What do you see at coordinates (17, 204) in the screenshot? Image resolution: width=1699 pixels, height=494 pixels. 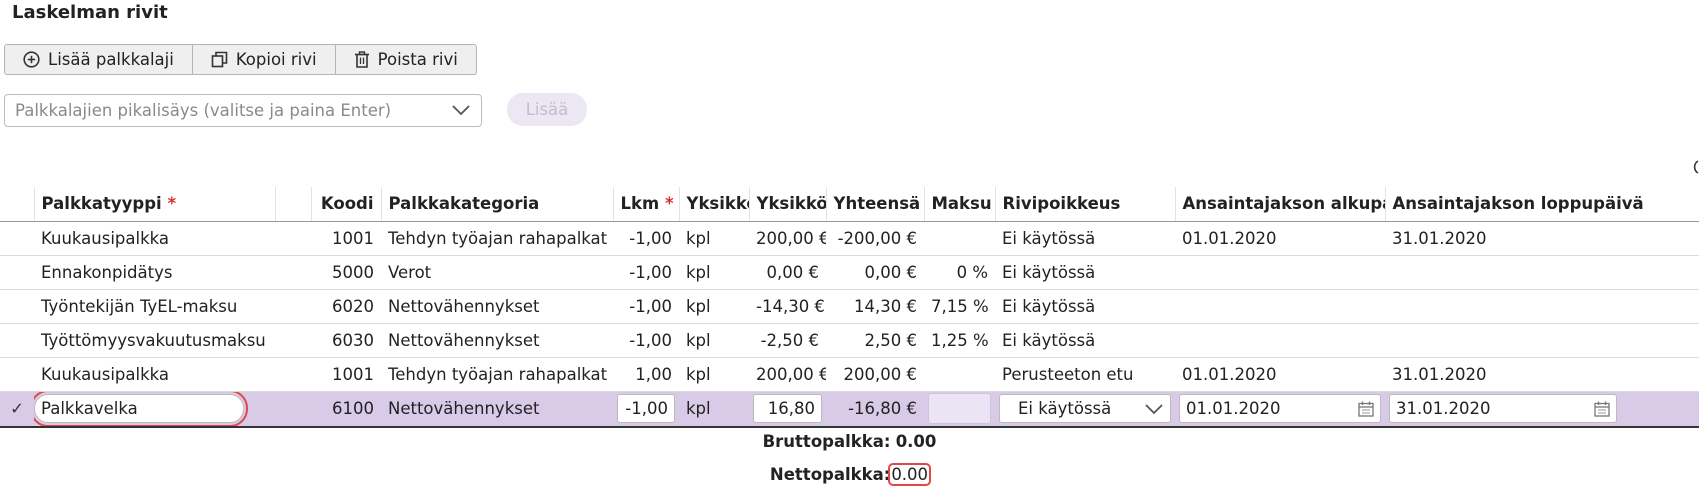 I see `select-column-header` at bounding box center [17, 204].